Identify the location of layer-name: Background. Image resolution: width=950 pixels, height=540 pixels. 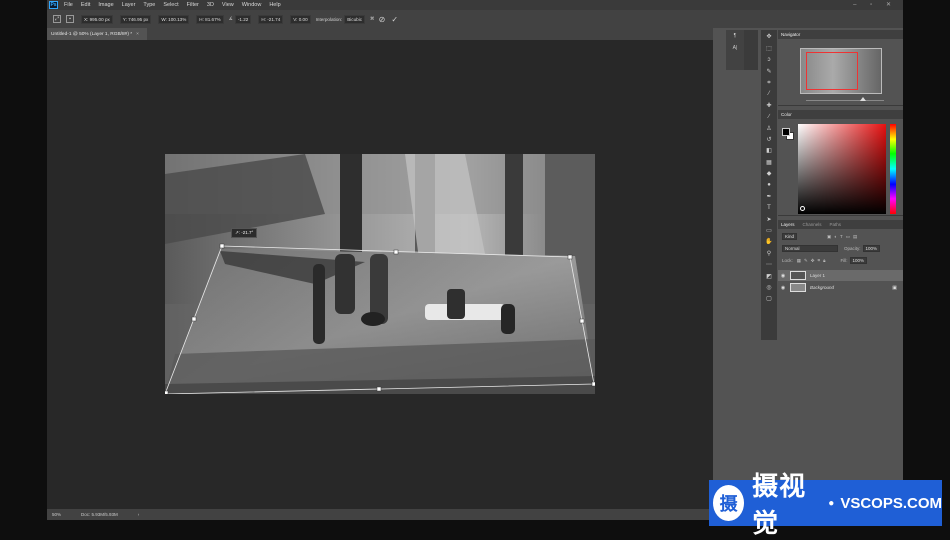
(822, 287).